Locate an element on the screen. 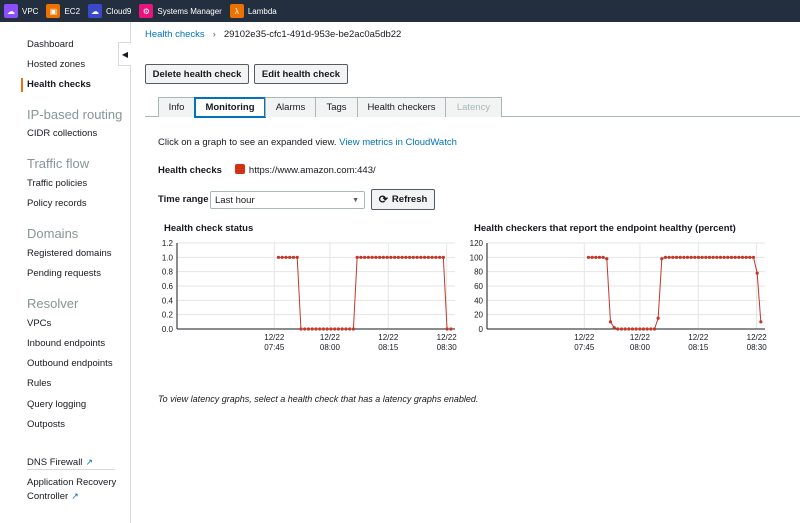 This screenshot has height=523, width=800. time-range-label: Time range is located at coordinates (183, 199).